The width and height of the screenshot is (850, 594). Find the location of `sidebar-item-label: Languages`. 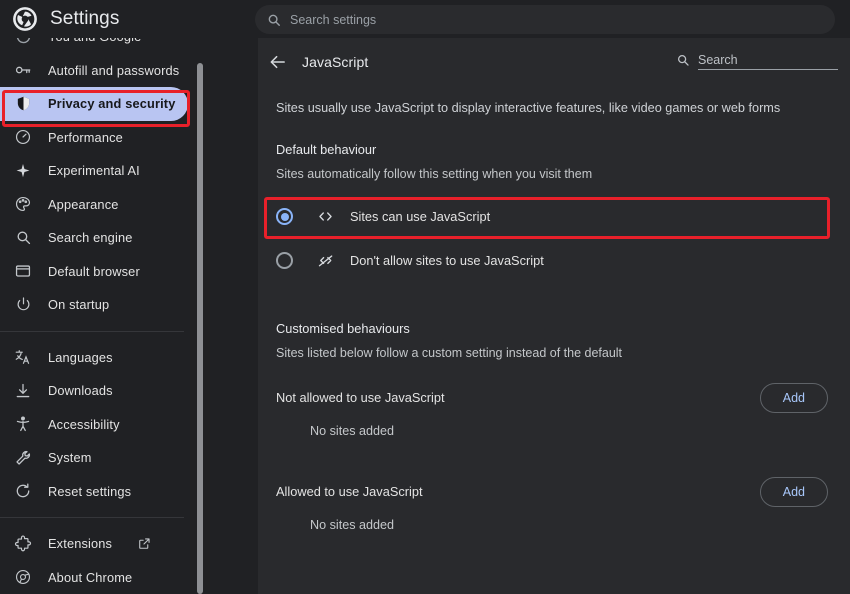

sidebar-item-label: Languages is located at coordinates (80, 357).